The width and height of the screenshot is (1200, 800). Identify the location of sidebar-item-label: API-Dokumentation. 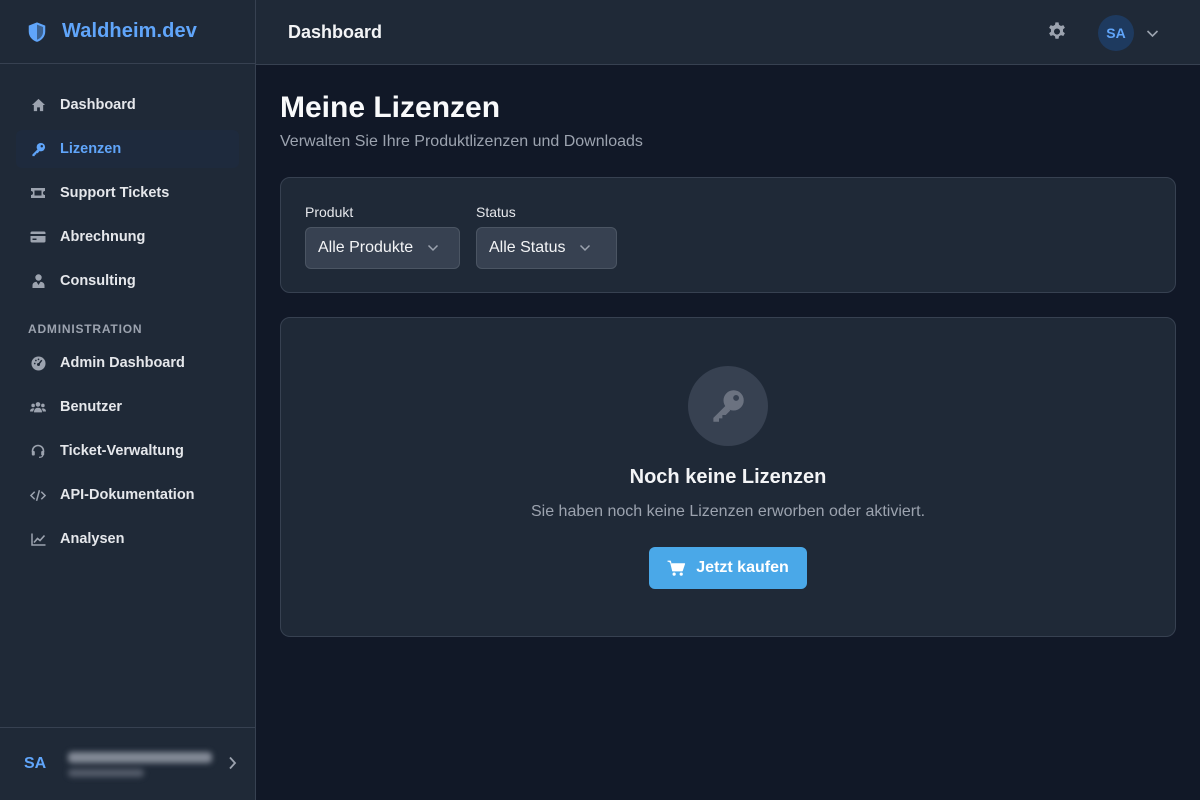
(127, 495).